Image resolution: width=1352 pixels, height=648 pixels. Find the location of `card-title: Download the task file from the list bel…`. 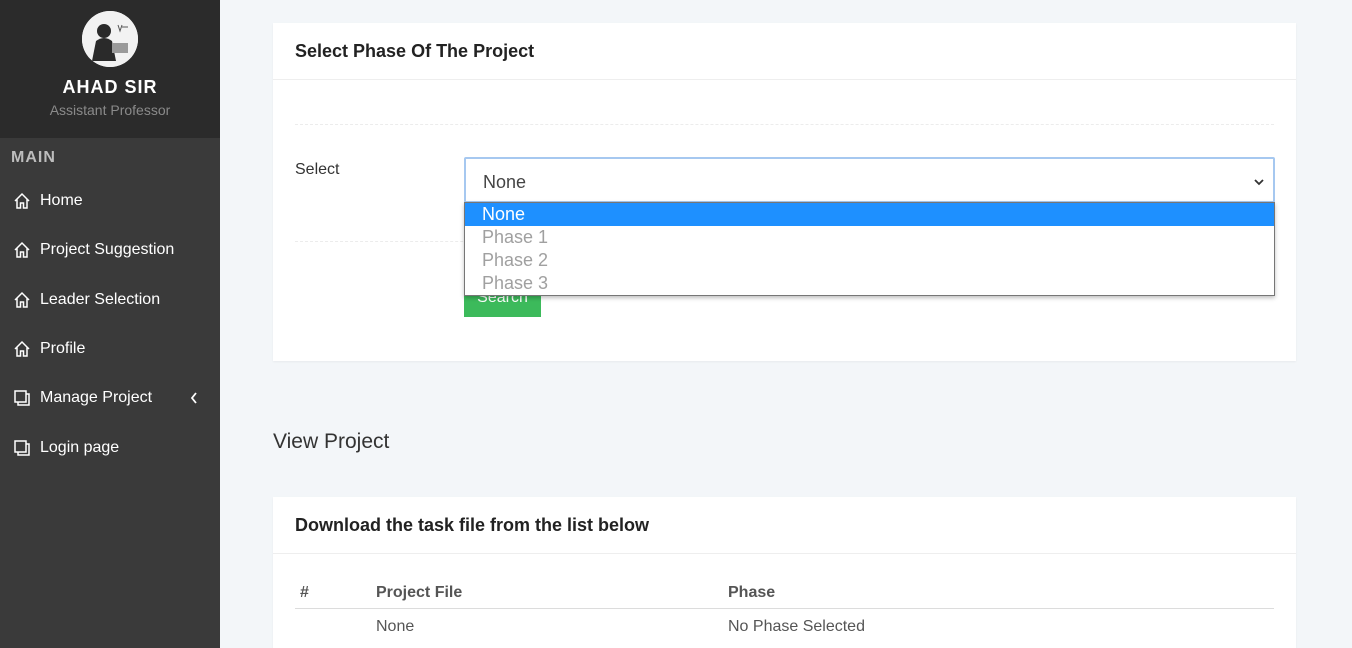

card-title: Download the task file from the list bel… is located at coordinates (472, 525).